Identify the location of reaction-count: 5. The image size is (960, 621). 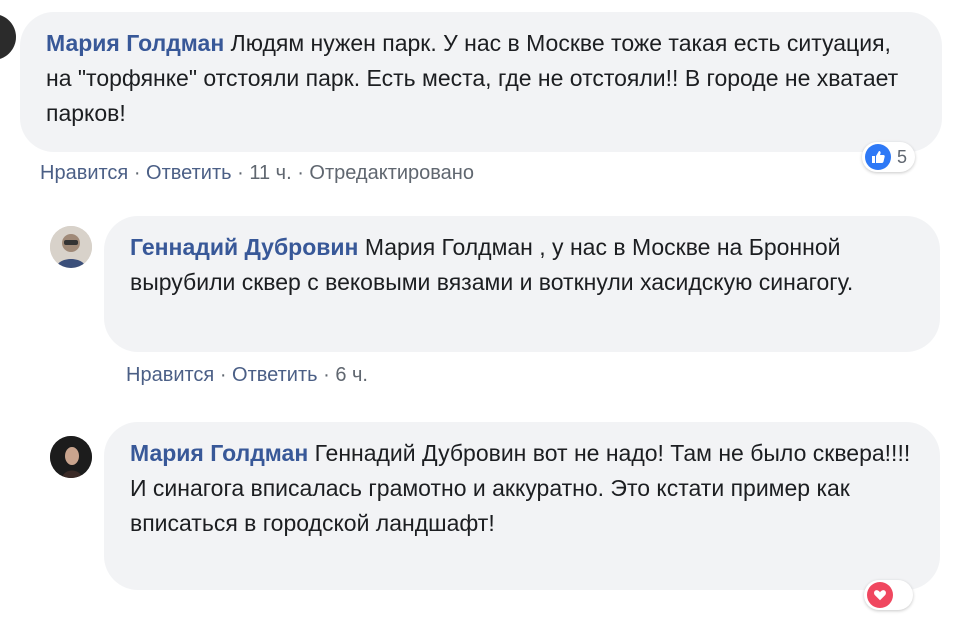
(902, 156).